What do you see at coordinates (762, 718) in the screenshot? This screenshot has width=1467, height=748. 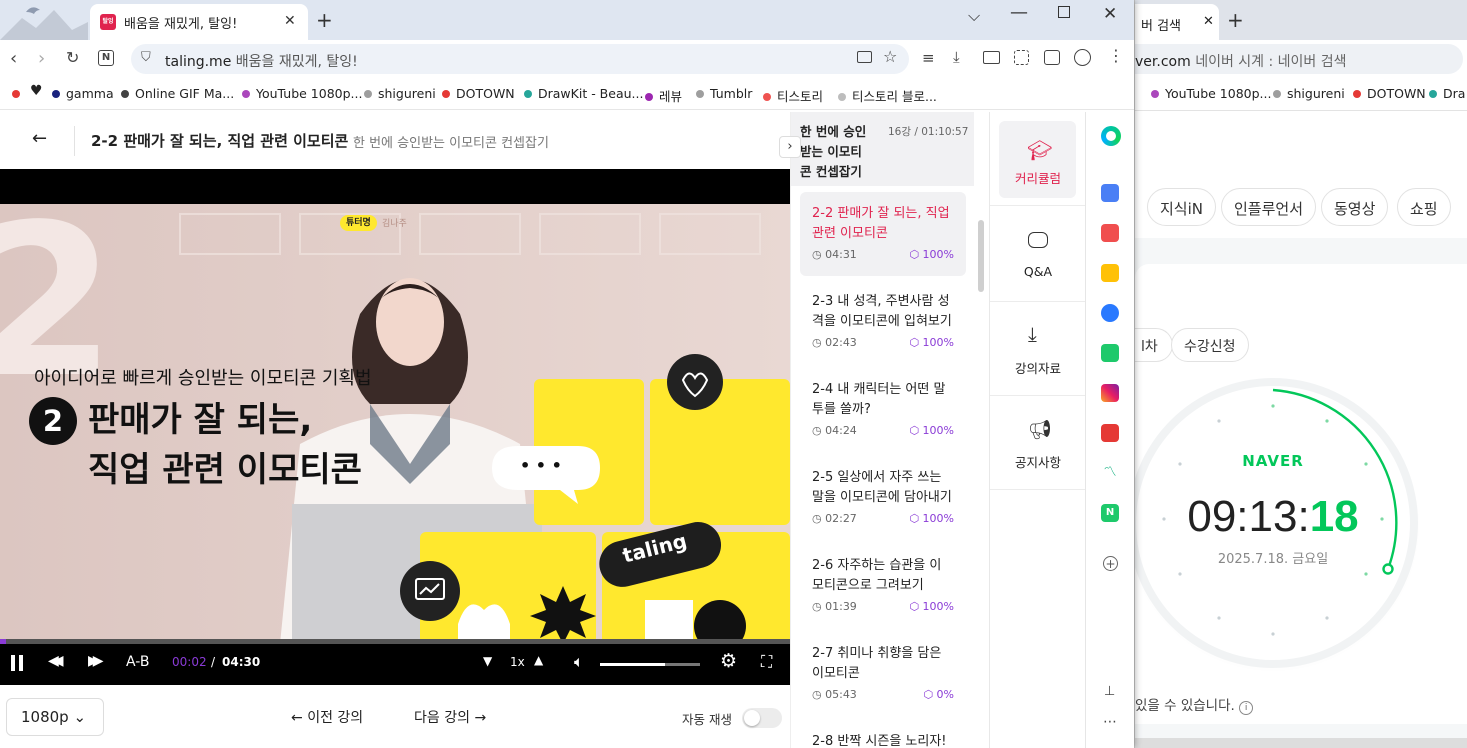 I see `autoplay-toggle` at bounding box center [762, 718].